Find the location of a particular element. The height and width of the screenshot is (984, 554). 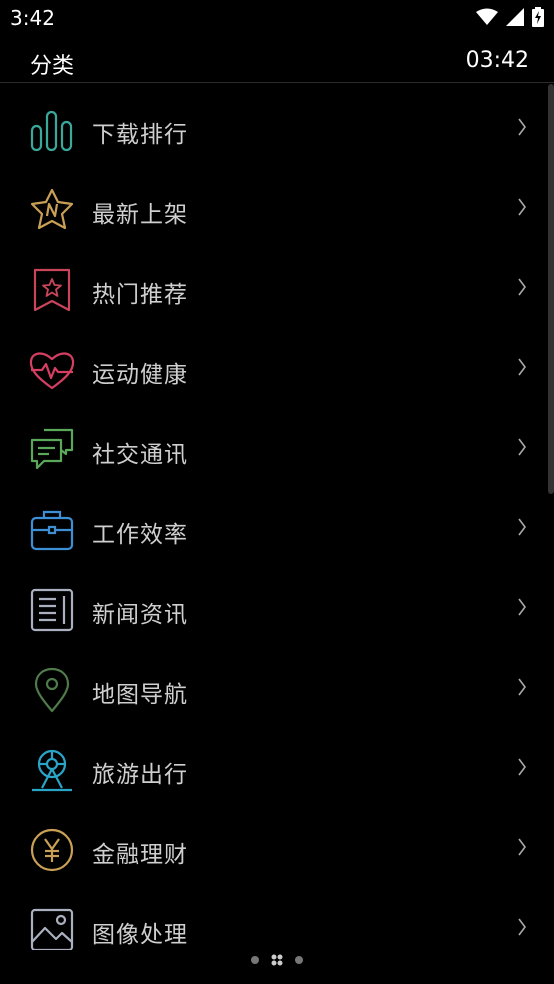

yuan-coin-icon is located at coordinates (52, 850).